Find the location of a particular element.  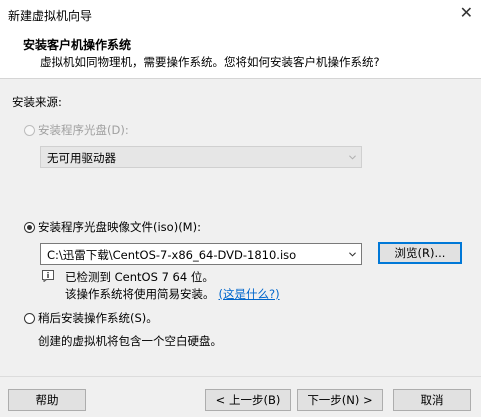

title-bar: 新建虚拟机向导 ✕ is located at coordinates (240, 15).